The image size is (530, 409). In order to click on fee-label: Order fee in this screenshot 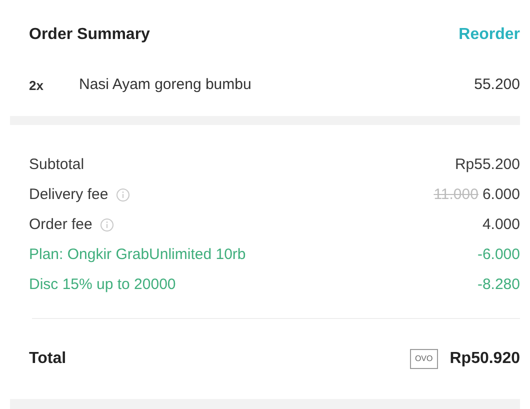, I will do `click(60, 225)`.